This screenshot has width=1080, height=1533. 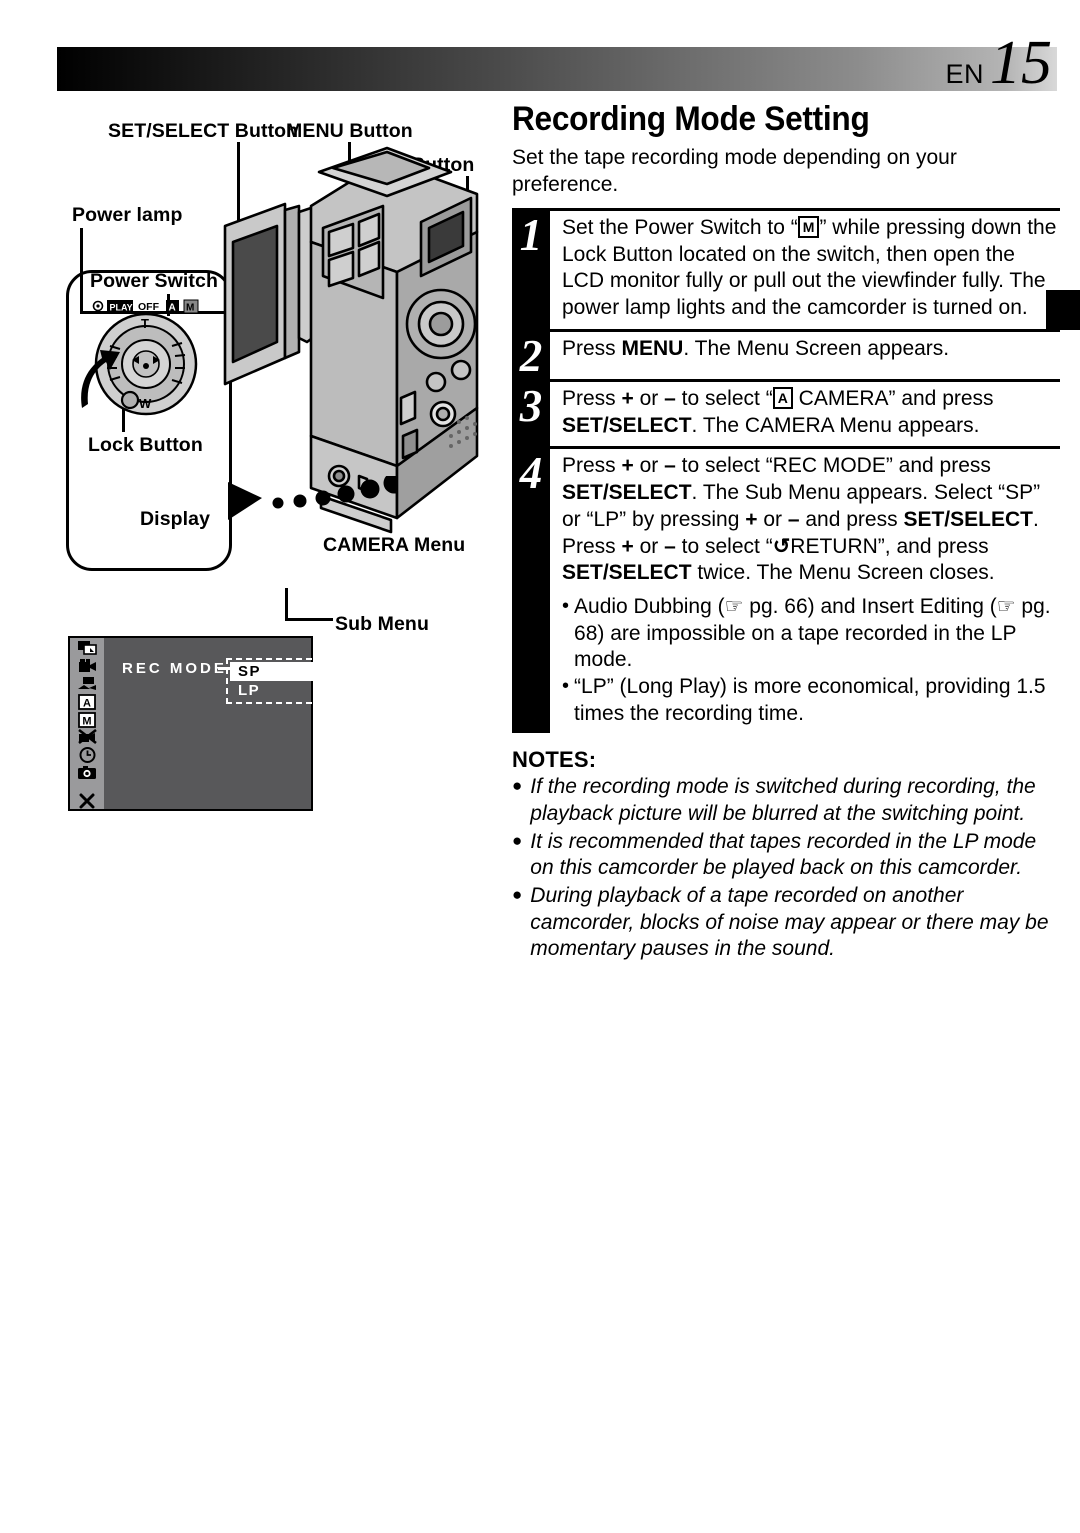 What do you see at coordinates (154, 281) in the screenshot?
I see `label-power-switch: Power Switch` at bounding box center [154, 281].